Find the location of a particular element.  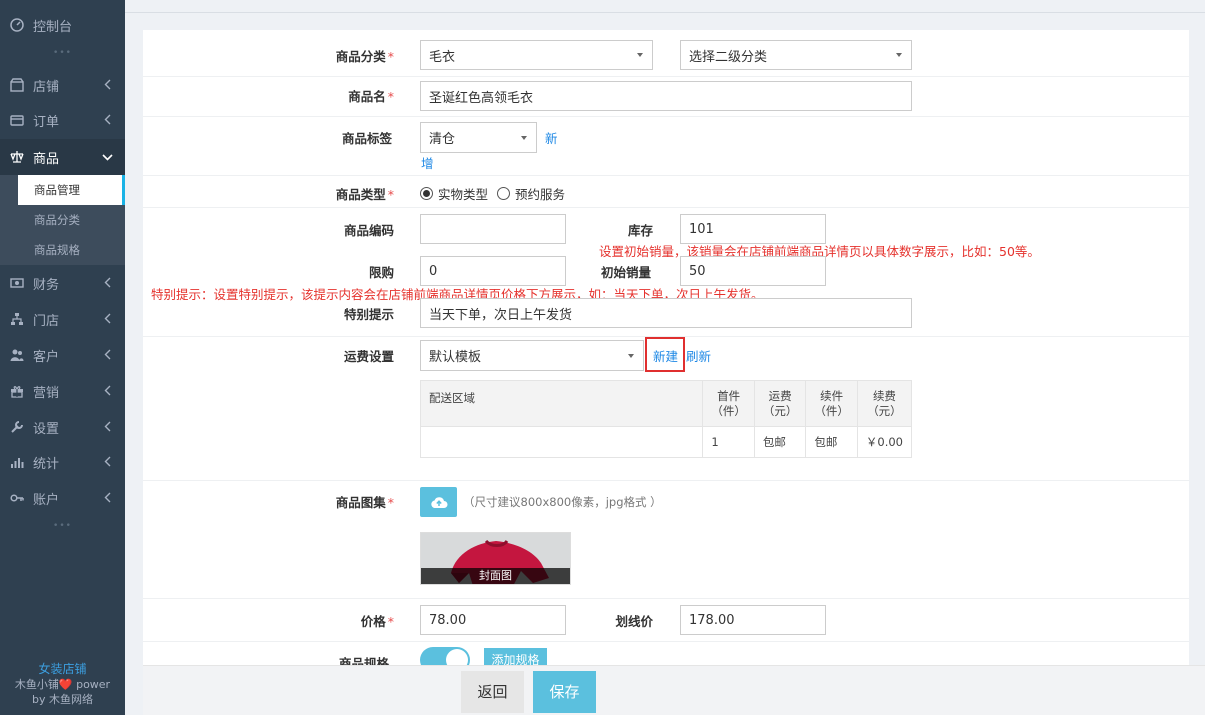

init-sales-label: 初始销量 is located at coordinates (625, 272).